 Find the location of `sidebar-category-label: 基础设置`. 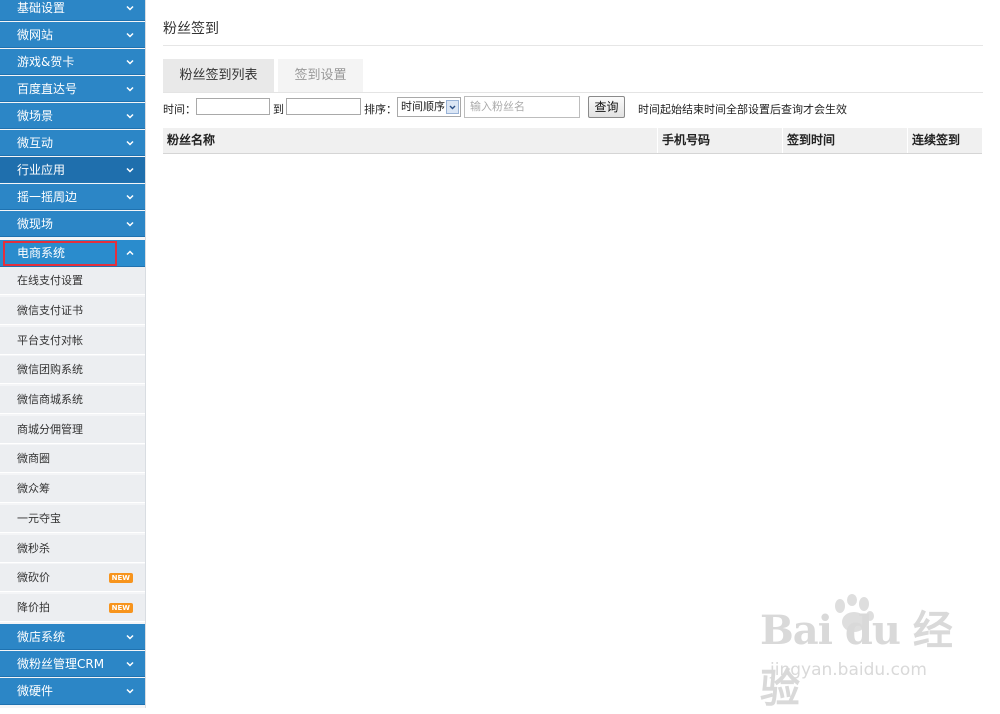

sidebar-category-label: 基础设置 is located at coordinates (41, 8).